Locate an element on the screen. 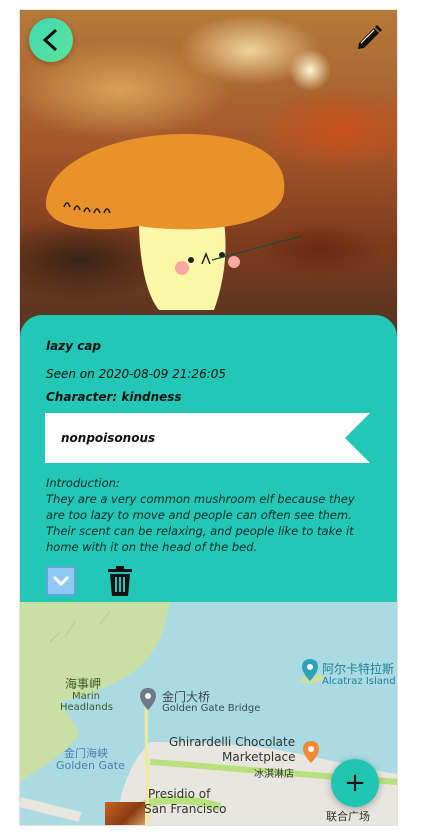 The image size is (430, 837). map-label: 海事岬 is located at coordinates (83, 684).